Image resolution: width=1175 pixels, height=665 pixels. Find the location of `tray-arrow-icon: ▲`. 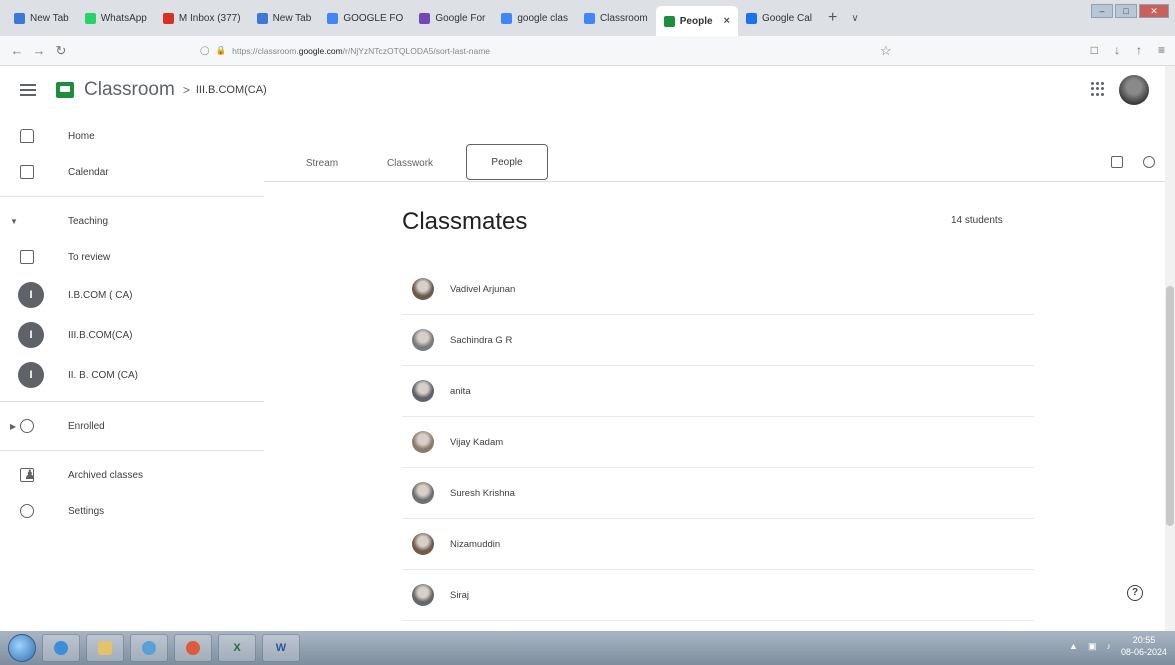

tray-arrow-icon: ▲ is located at coordinates (1073, 646).